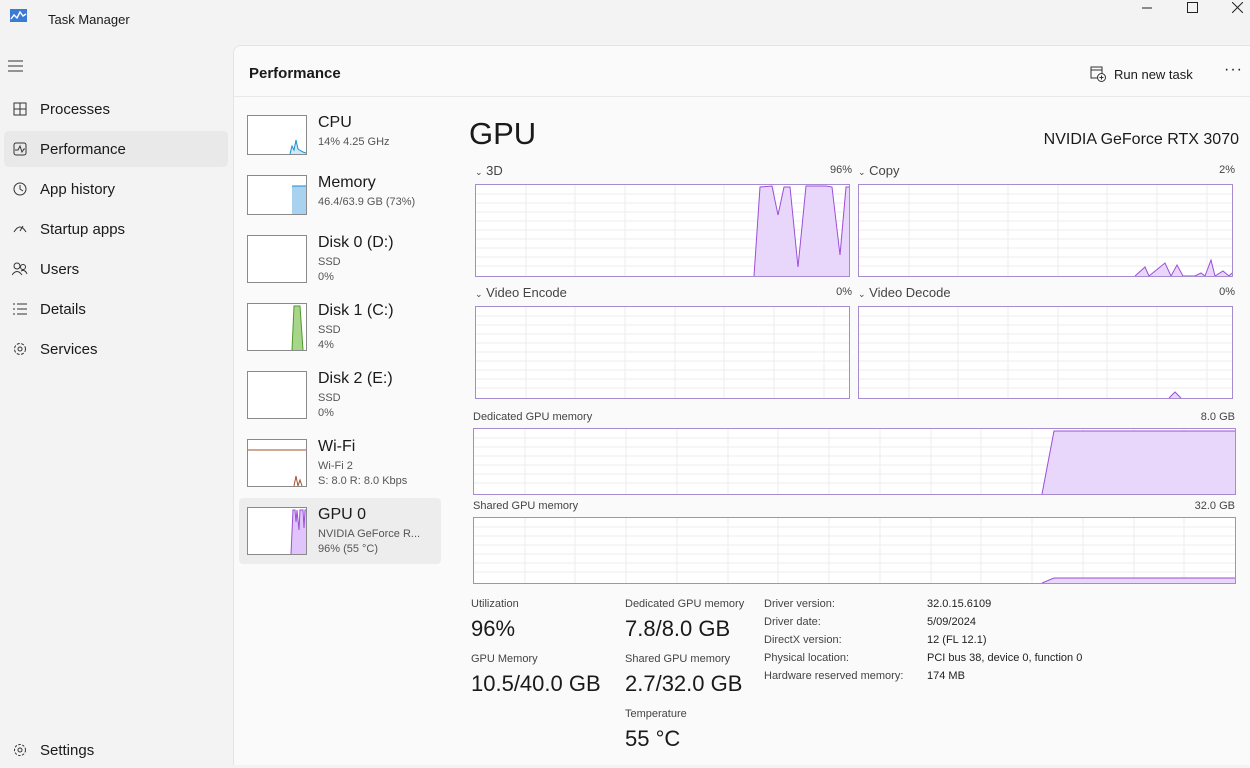 Image resolution: width=1250 pixels, height=768 pixels. Describe the element at coordinates (116, 309) in the screenshot. I see `nav-item-details: Details` at that location.